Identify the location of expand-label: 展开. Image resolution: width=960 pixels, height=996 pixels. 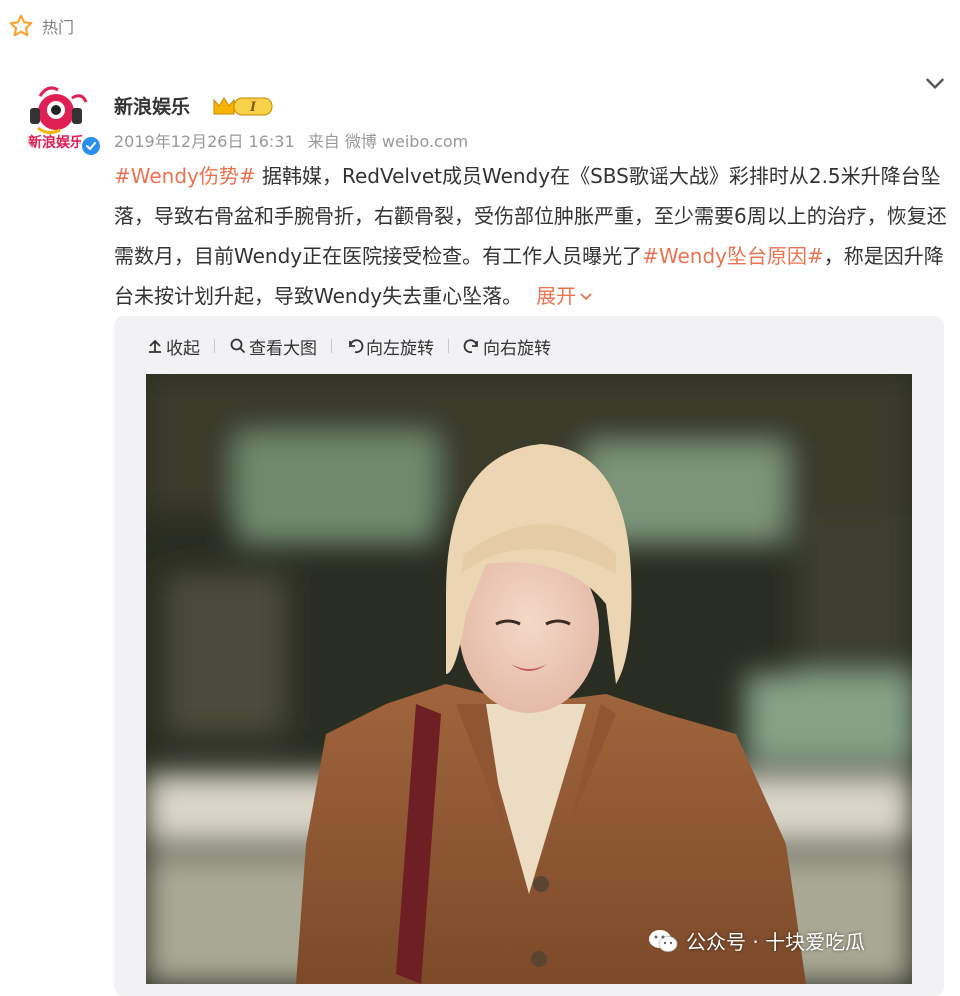
(556, 296).